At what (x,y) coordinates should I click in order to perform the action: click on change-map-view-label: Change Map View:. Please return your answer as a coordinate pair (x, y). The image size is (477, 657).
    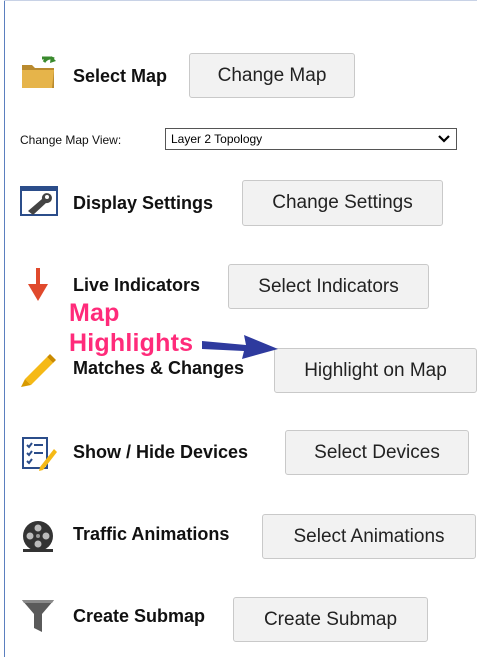
    Looking at the image, I should click on (71, 140).